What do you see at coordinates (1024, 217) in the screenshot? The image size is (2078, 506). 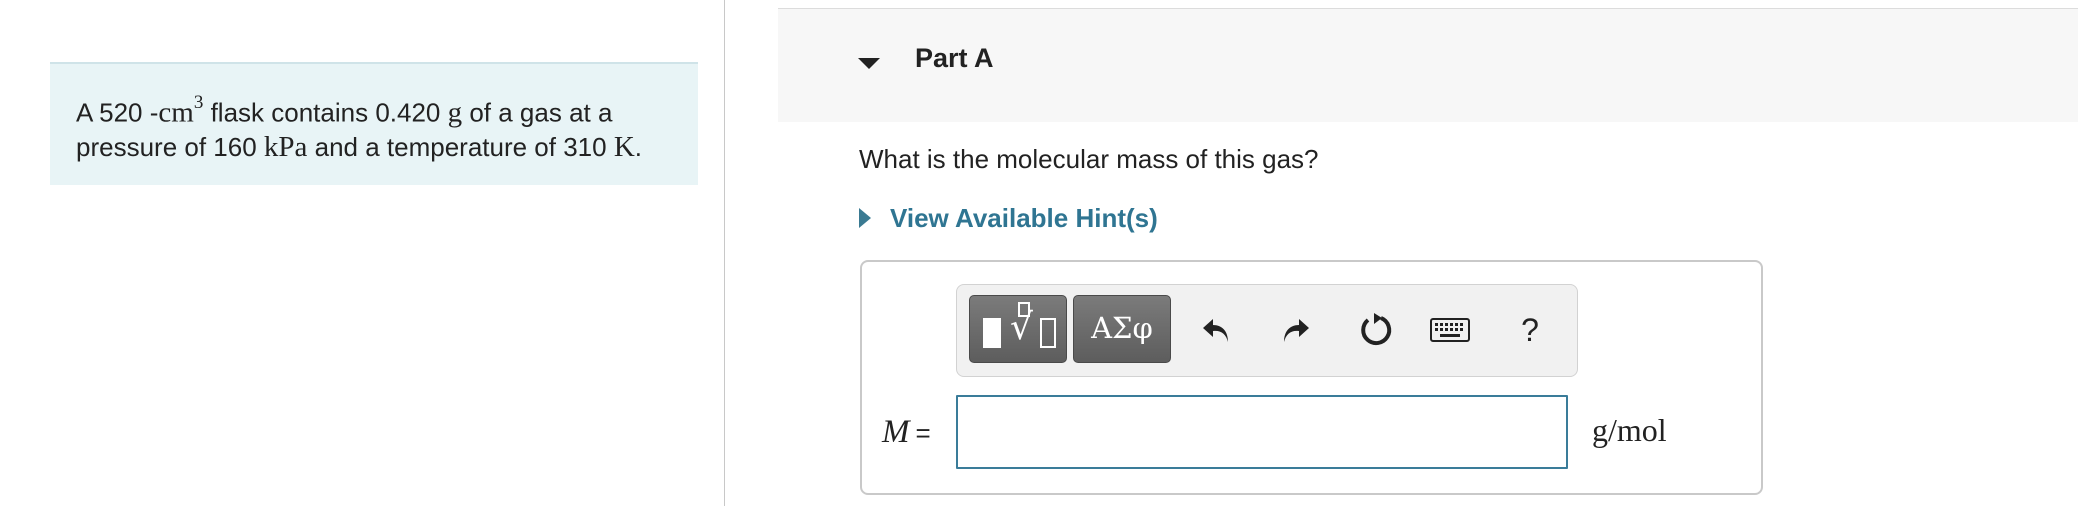 I see `view-hints-label: View Available Hint(s)` at bounding box center [1024, 217].